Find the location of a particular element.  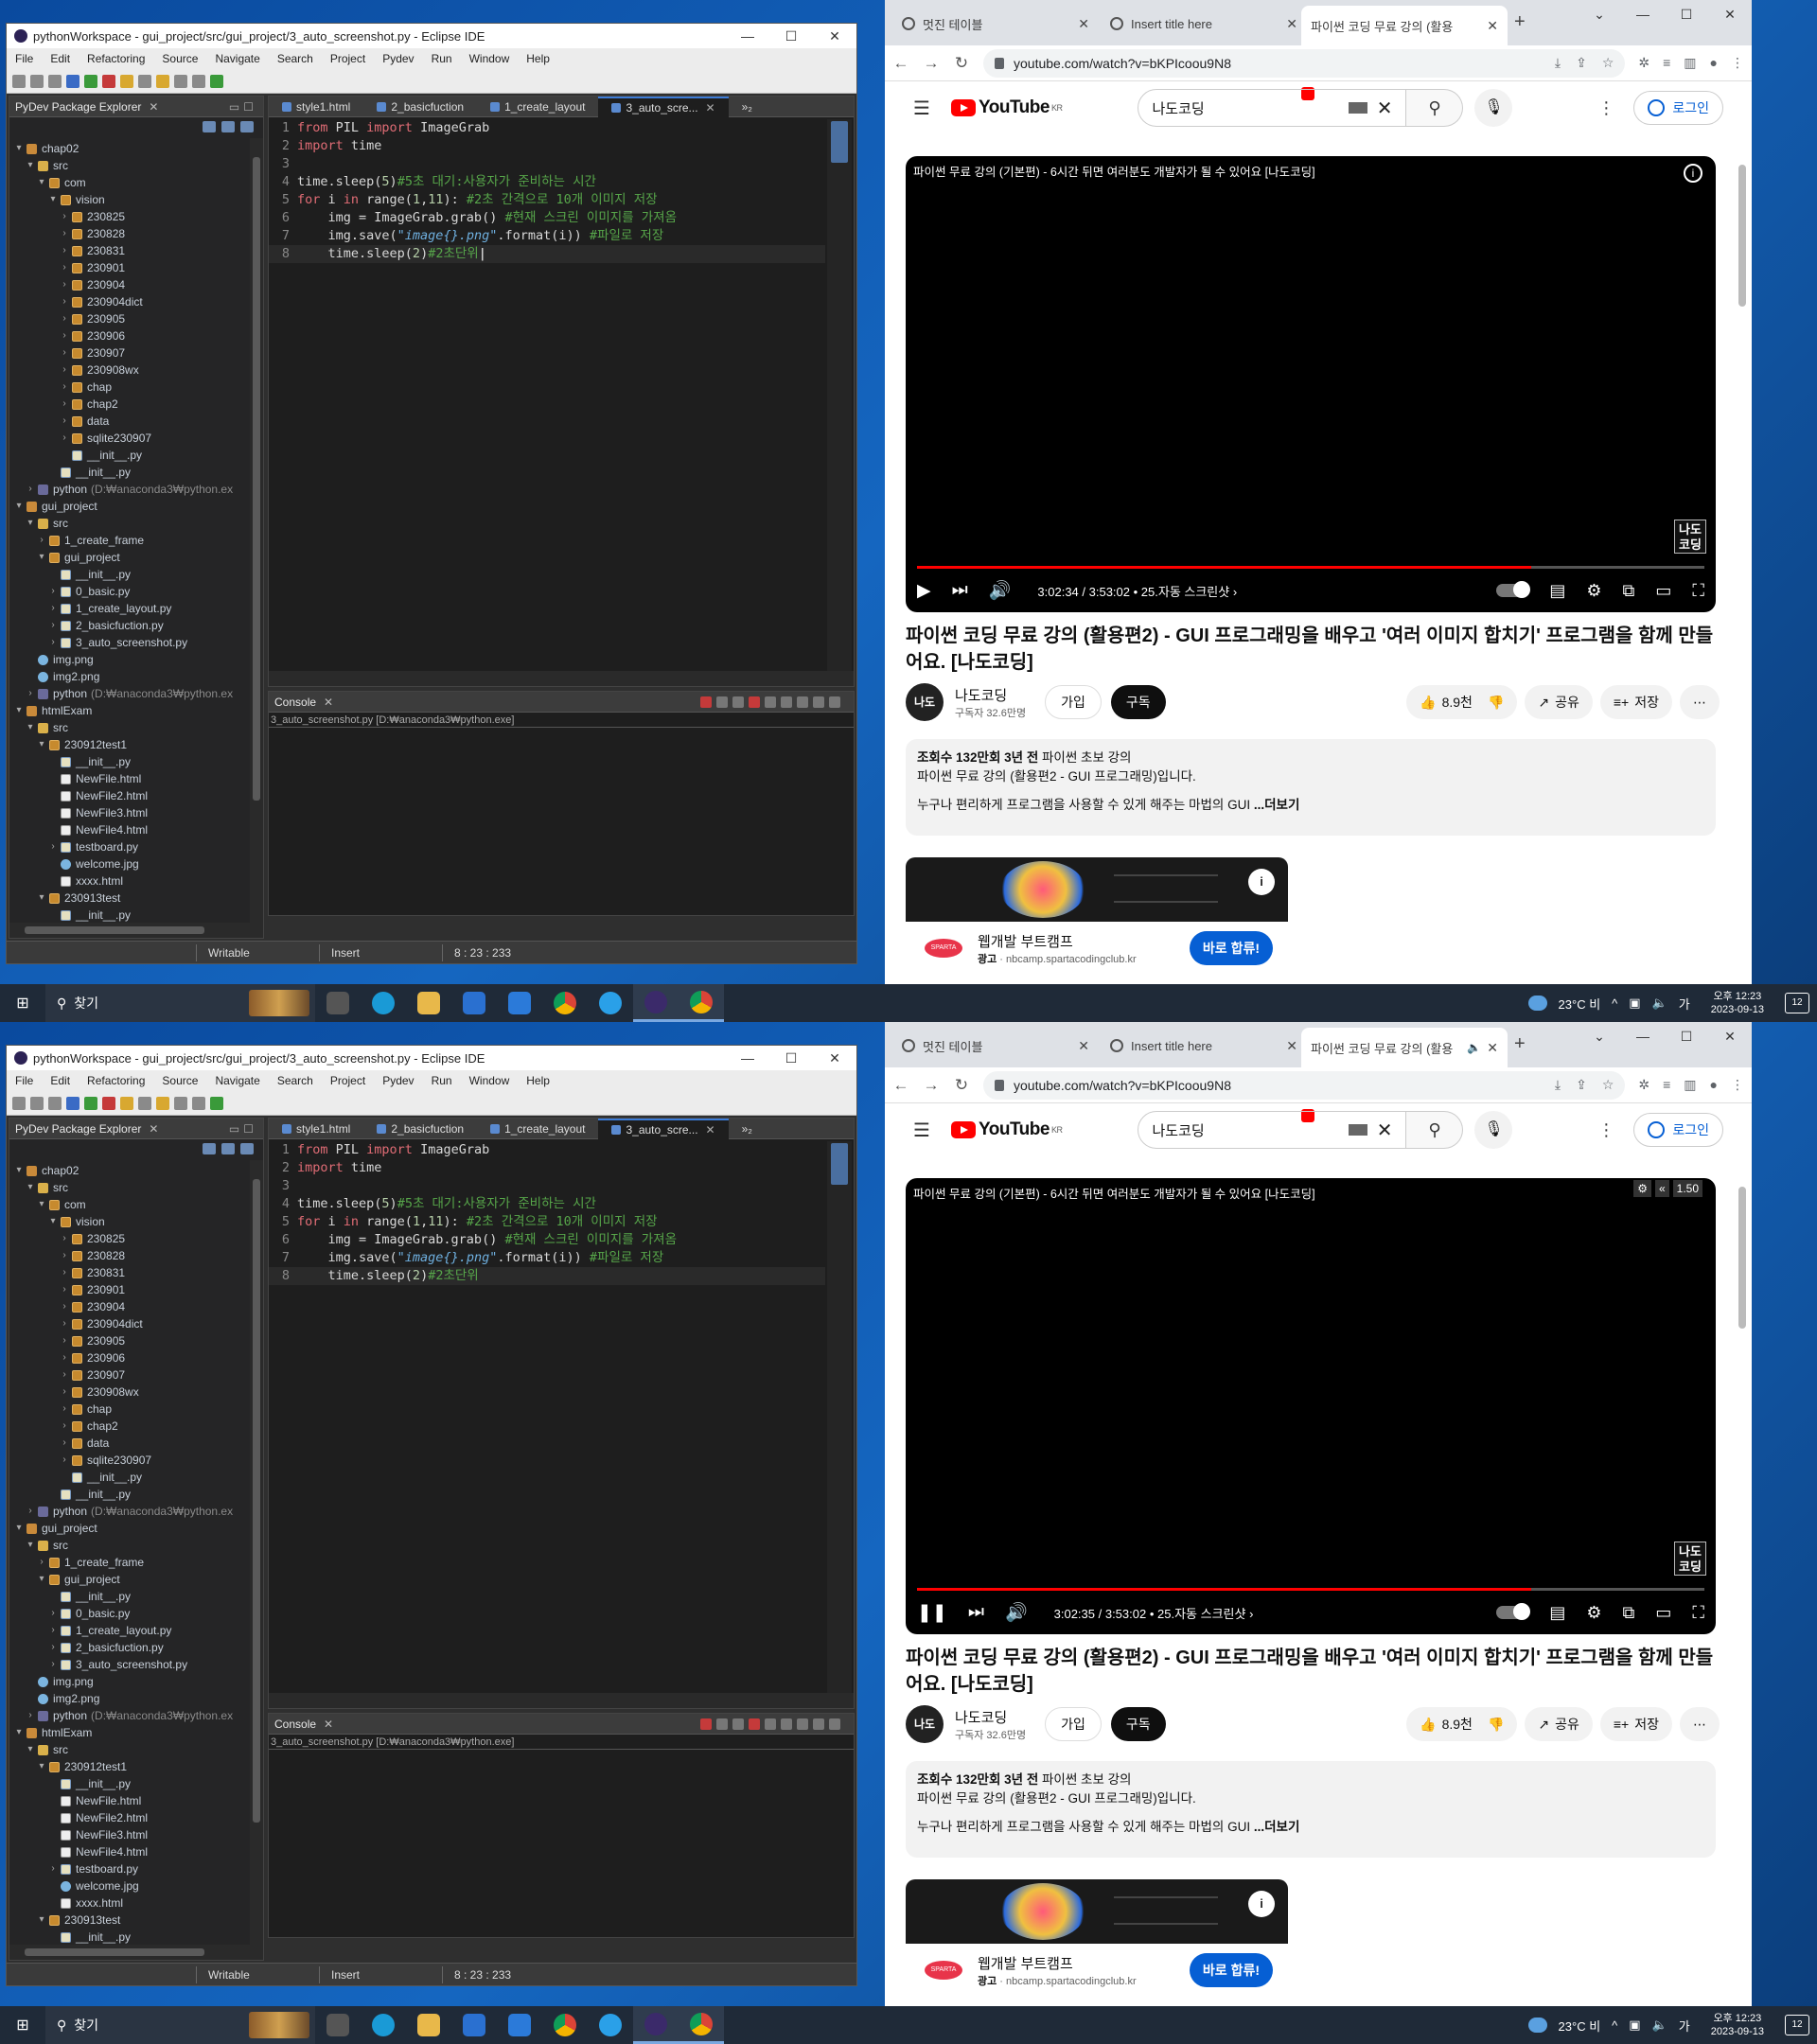

tab-search-icon: ⌄ is located at coordinates (1600, 14).